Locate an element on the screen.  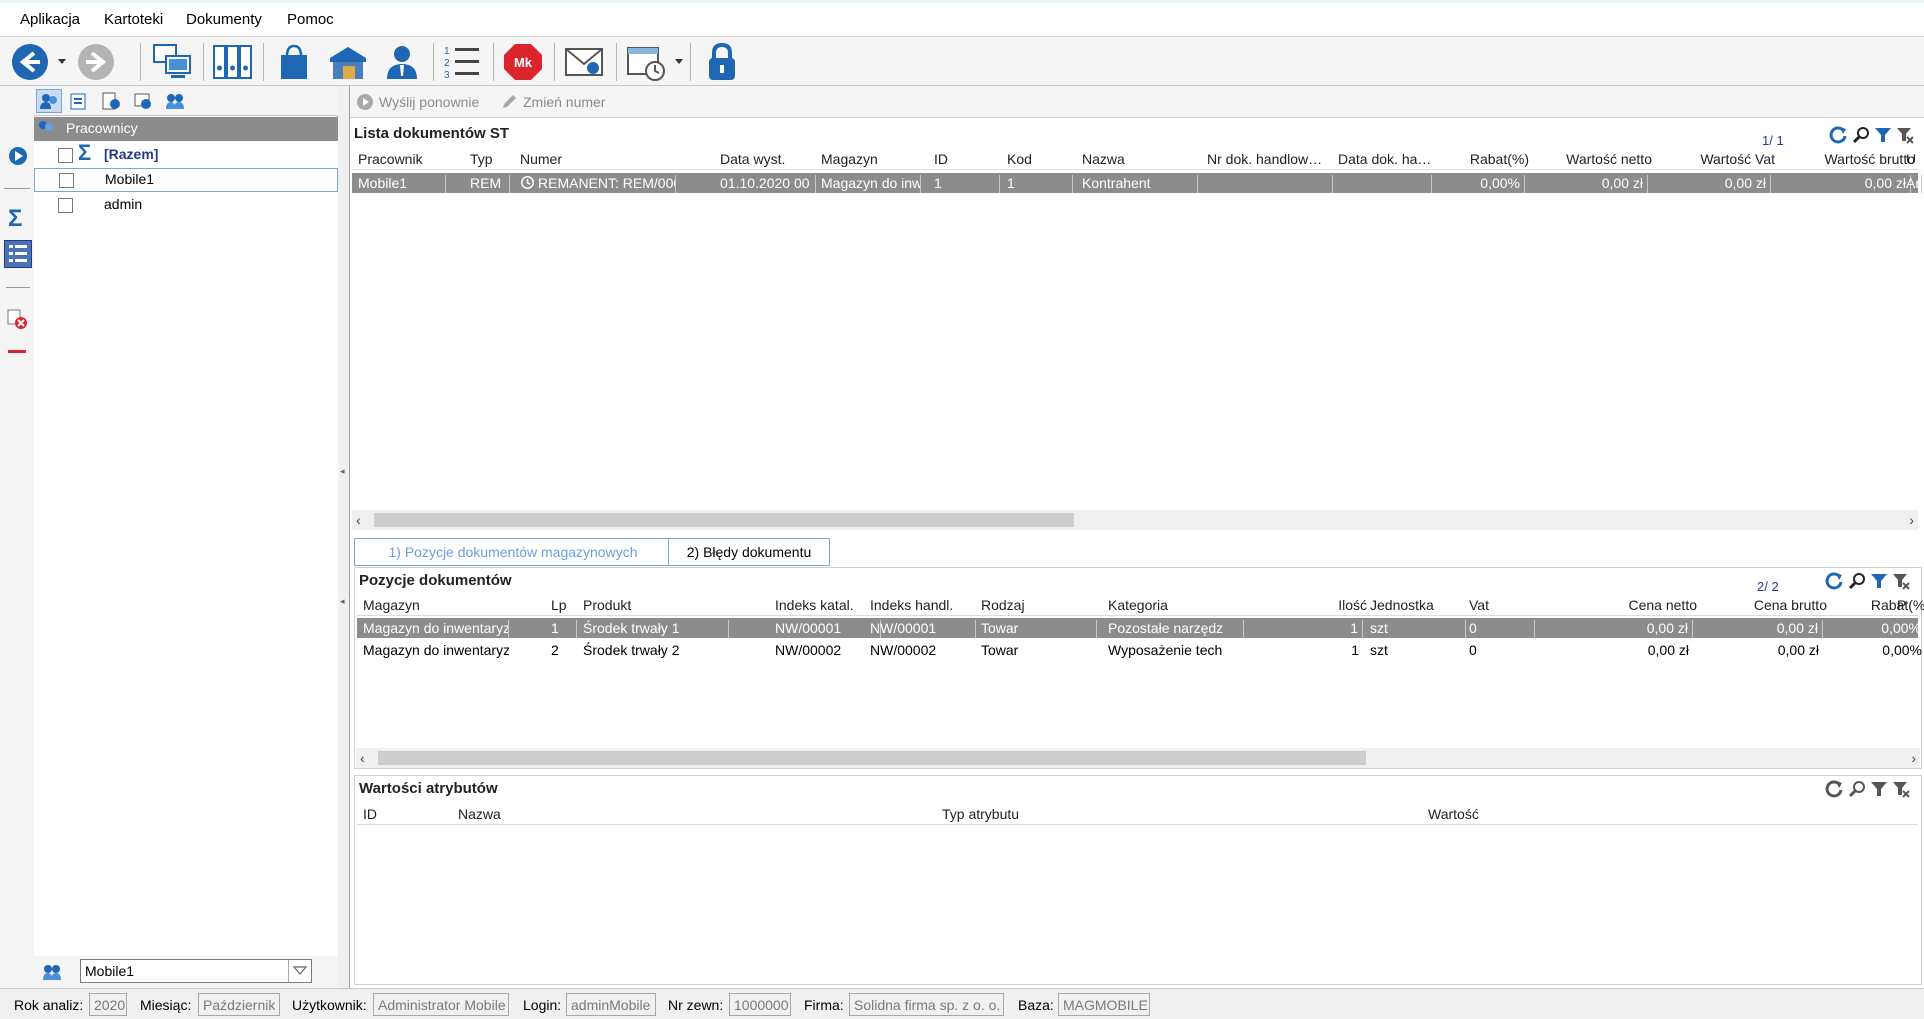
column-header: Cena brutto is located at coordinates (1757, 605).